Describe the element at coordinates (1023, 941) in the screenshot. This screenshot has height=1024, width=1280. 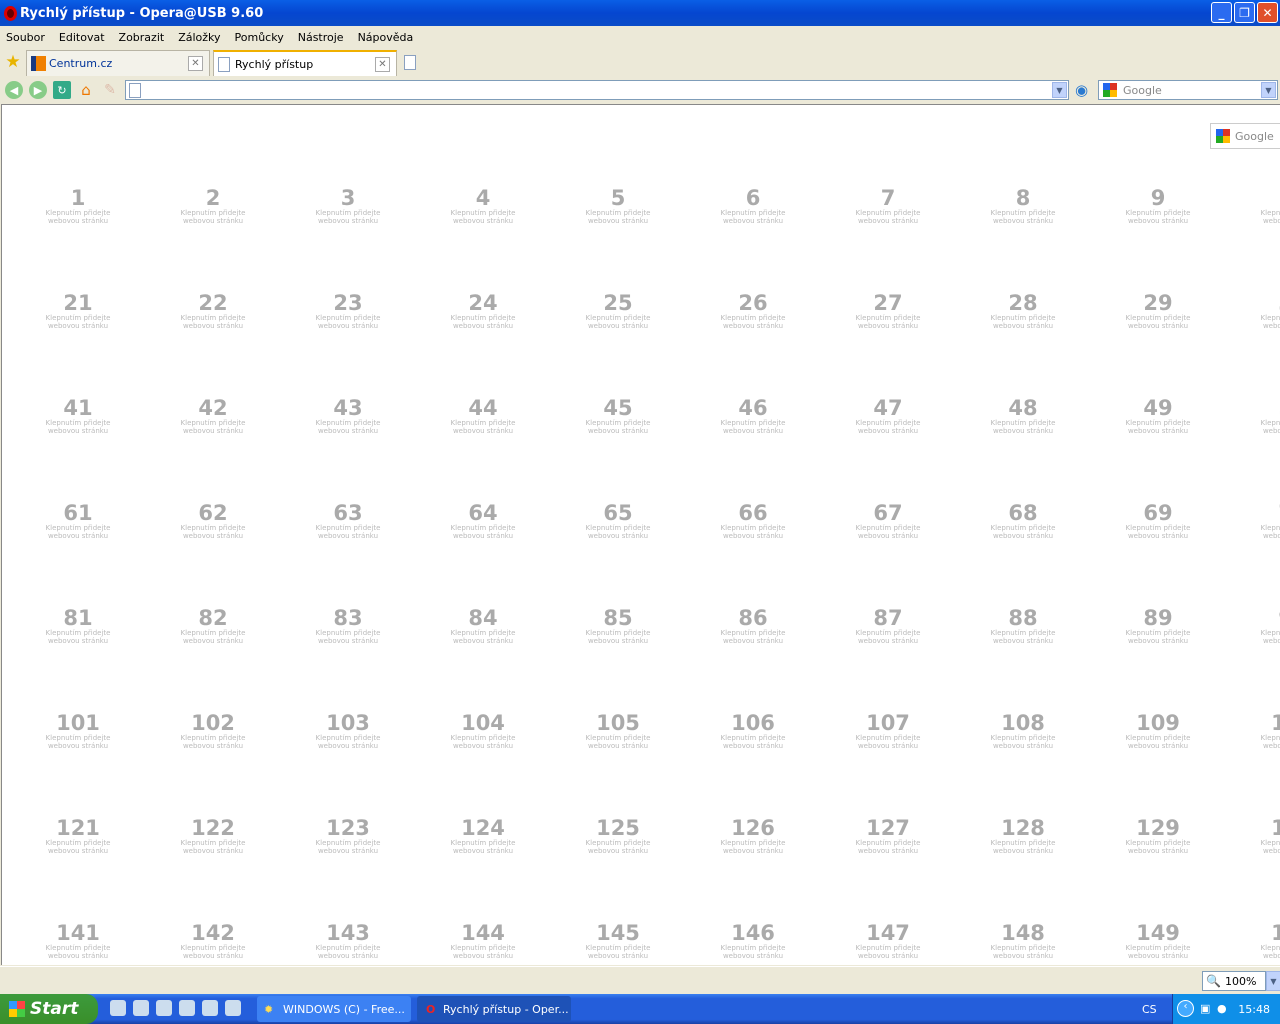
I see `speed-dial-tile: 148 Klepnutím přidejte webovou stránku` at that location.